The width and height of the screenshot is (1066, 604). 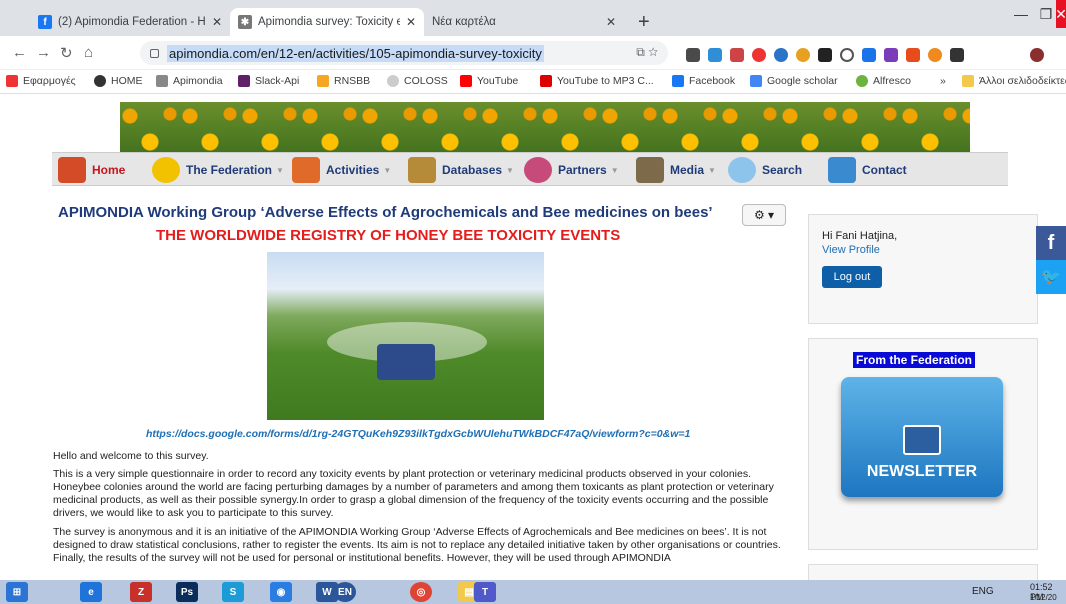 I want to click on facebook-share-icon: f, so click(x=1051, y=243).